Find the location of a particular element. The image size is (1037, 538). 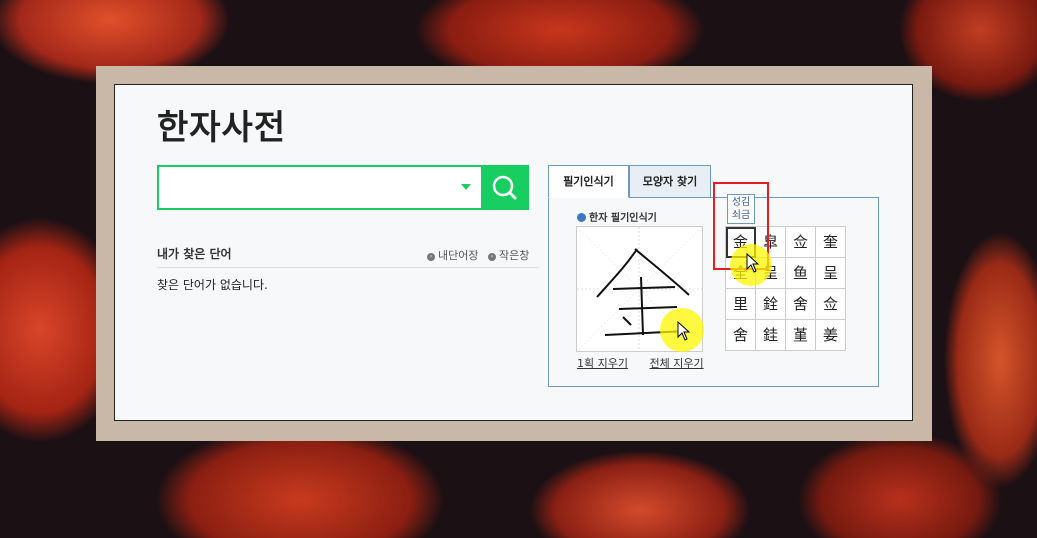

search-icon is located at coordinates (504, 187).